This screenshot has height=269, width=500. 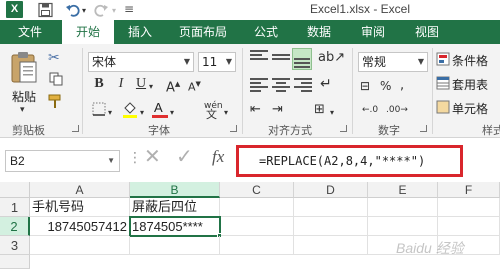 I want to click on format-as-table-button: 套用表, so click(x=470, y=84).